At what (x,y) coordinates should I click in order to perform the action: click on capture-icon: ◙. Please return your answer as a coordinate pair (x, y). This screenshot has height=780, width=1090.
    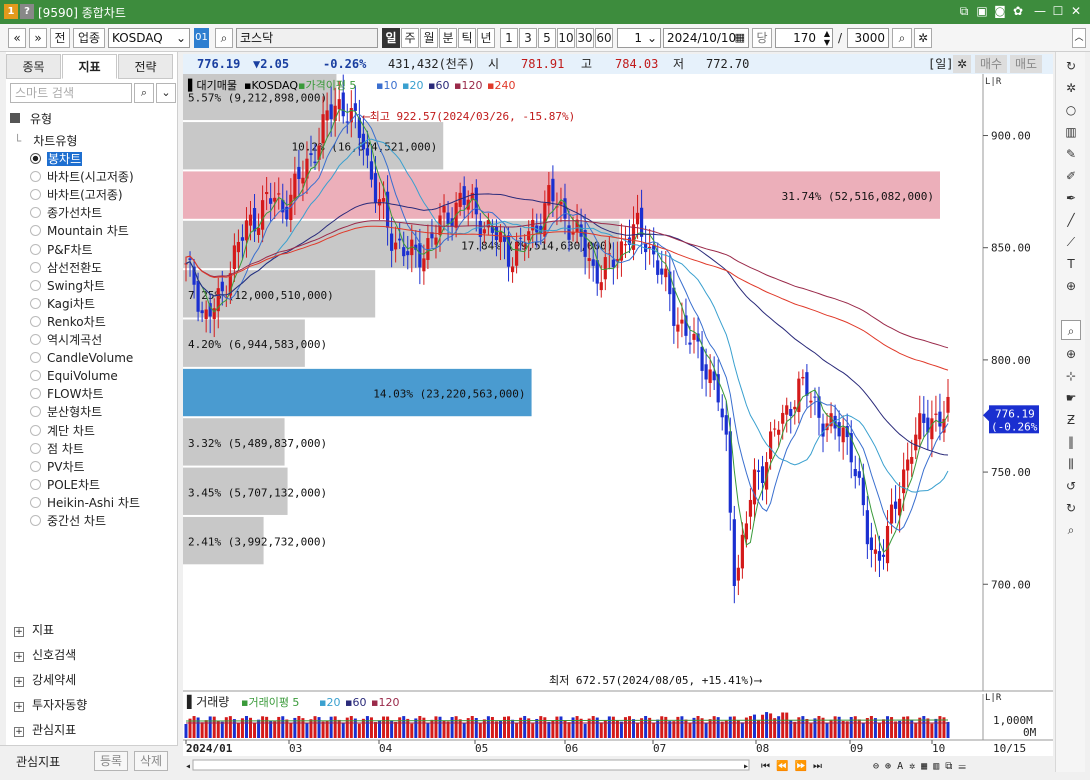
    Looking at the image, I should click on (1000, 11).